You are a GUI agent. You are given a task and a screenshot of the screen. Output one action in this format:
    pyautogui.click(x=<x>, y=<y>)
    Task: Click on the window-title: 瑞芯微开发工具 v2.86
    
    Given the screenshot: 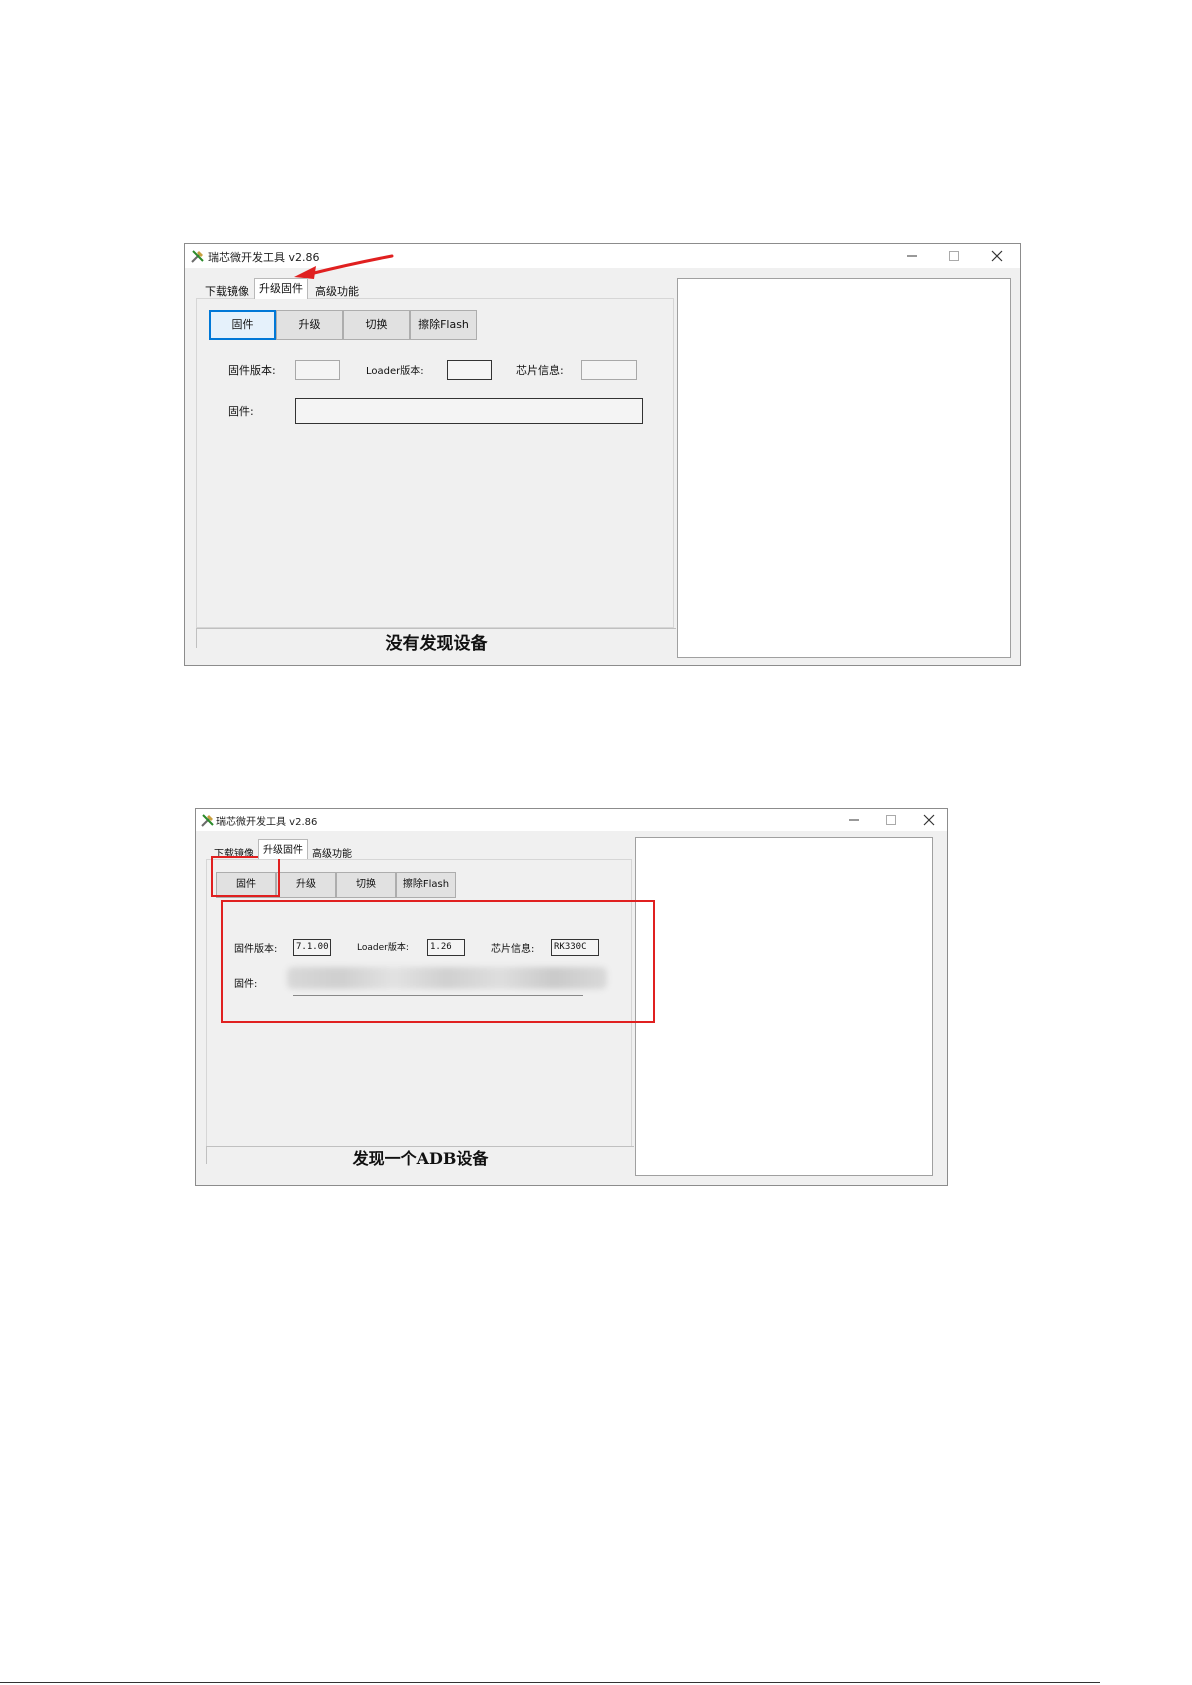 What is the action you would take?
    pyautogui.click(x=267, y=822)
    